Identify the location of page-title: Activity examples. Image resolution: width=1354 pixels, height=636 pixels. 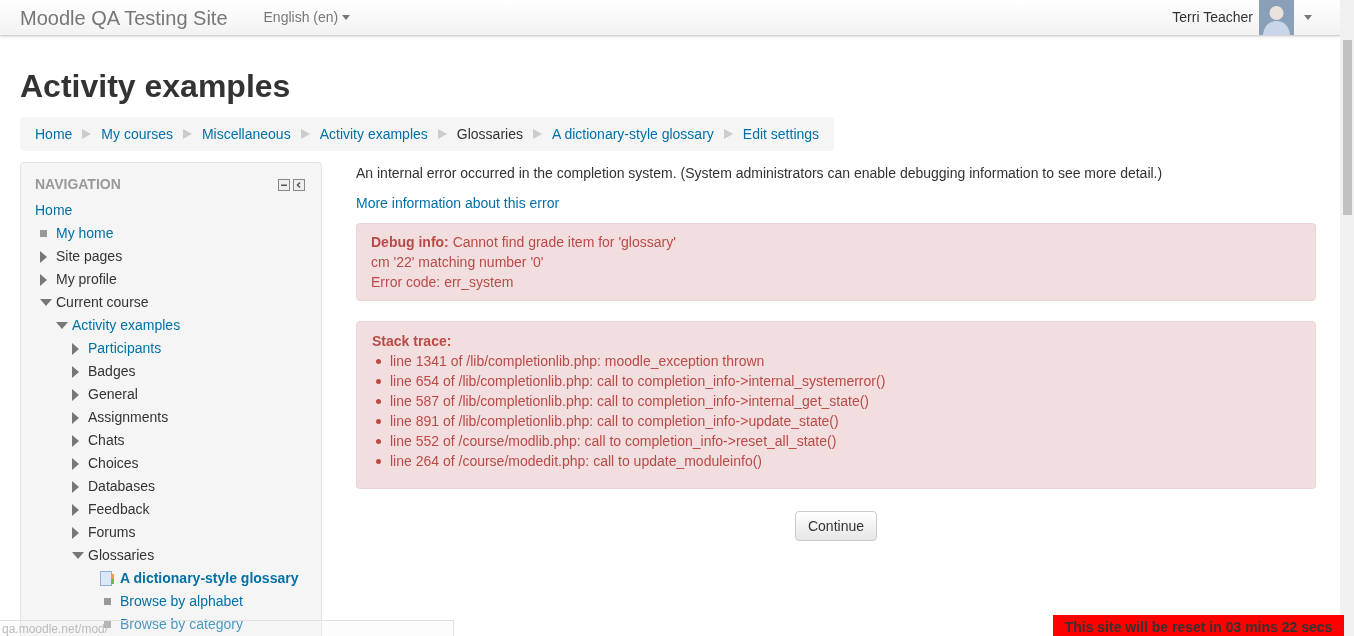
(156, 86).